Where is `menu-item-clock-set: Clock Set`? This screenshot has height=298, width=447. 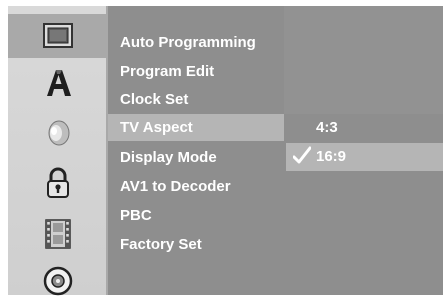
menu-item-clock-set: Clock Set is located at coordinates (154, 100).